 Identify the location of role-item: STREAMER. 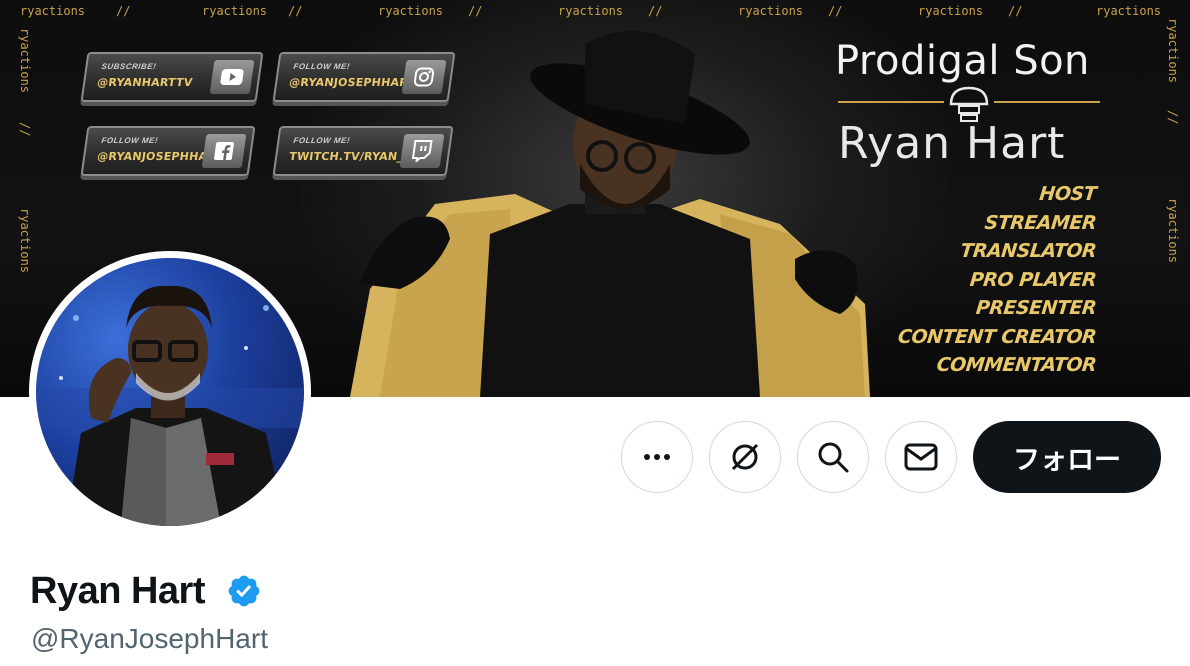
(1040, 222).